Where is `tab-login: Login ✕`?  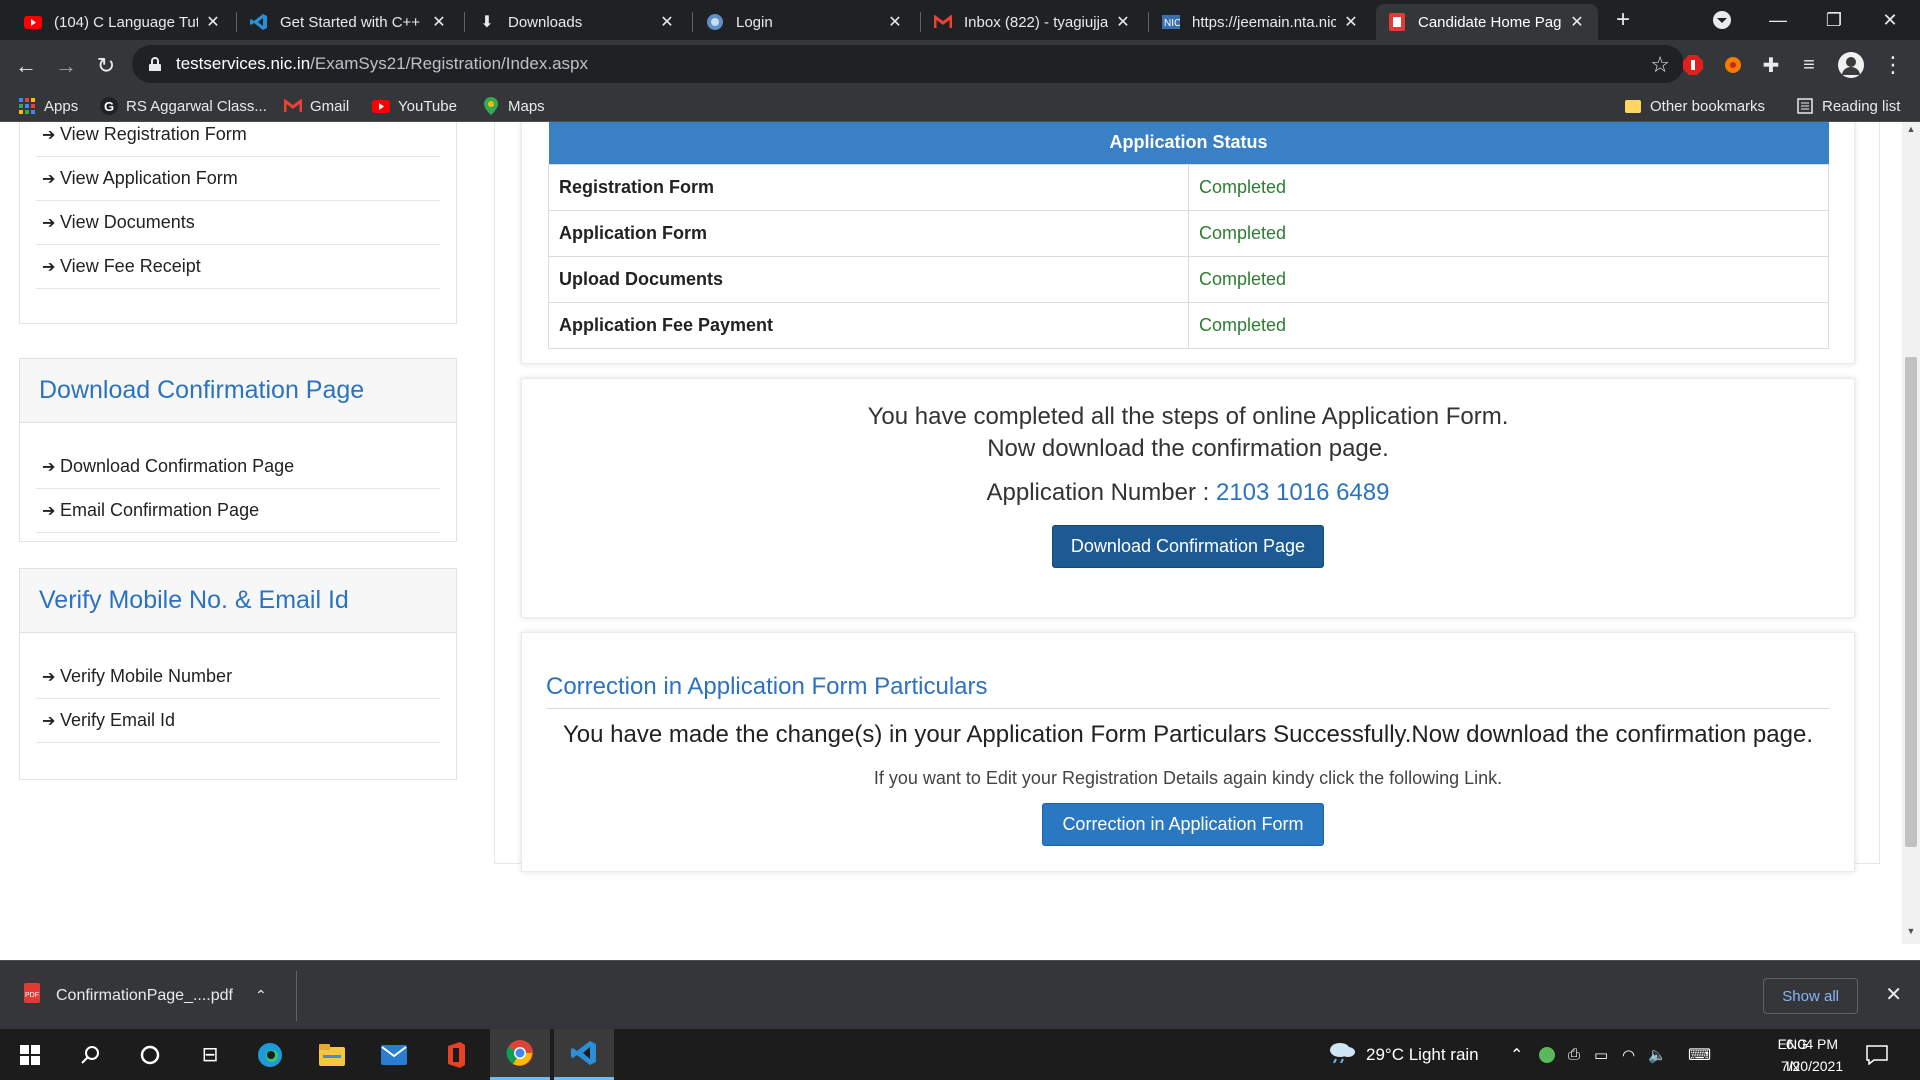
tab-login: Login ✕ is located at coordinates (805, 22).